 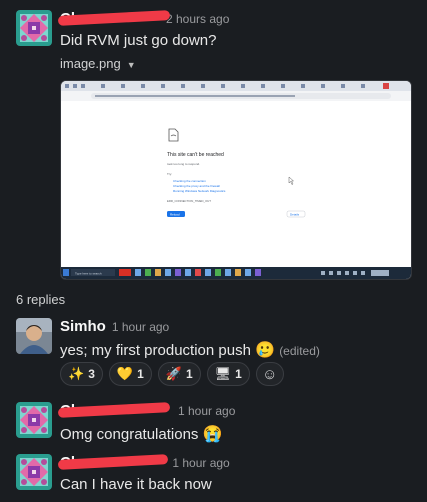 I want to click on error-title: This site can't be reached, so click(x=195, y=155).